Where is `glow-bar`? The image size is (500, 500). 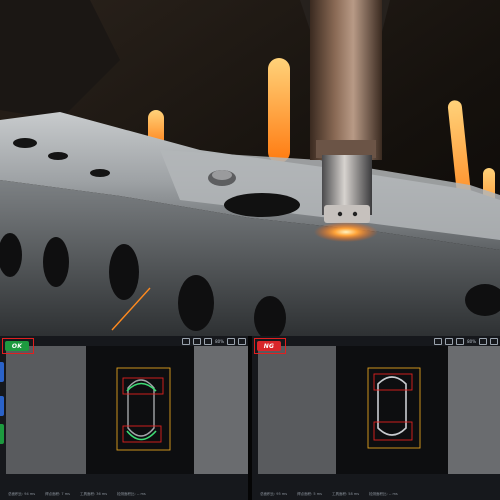
glow-bar is located at coordinates (279, 110).